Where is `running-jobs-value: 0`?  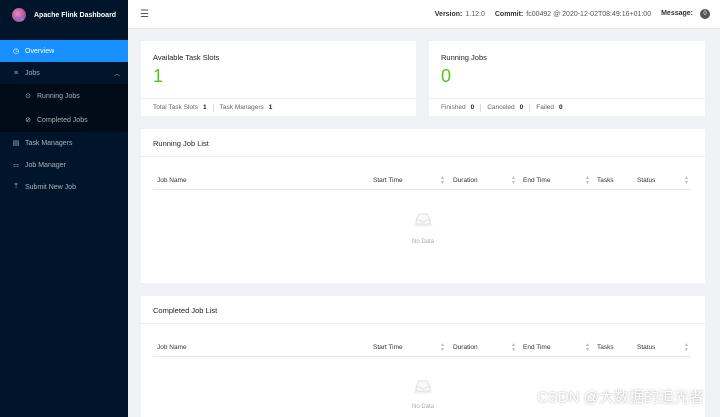 running-jobs-value: 0 is located at coordinates (446, 76).